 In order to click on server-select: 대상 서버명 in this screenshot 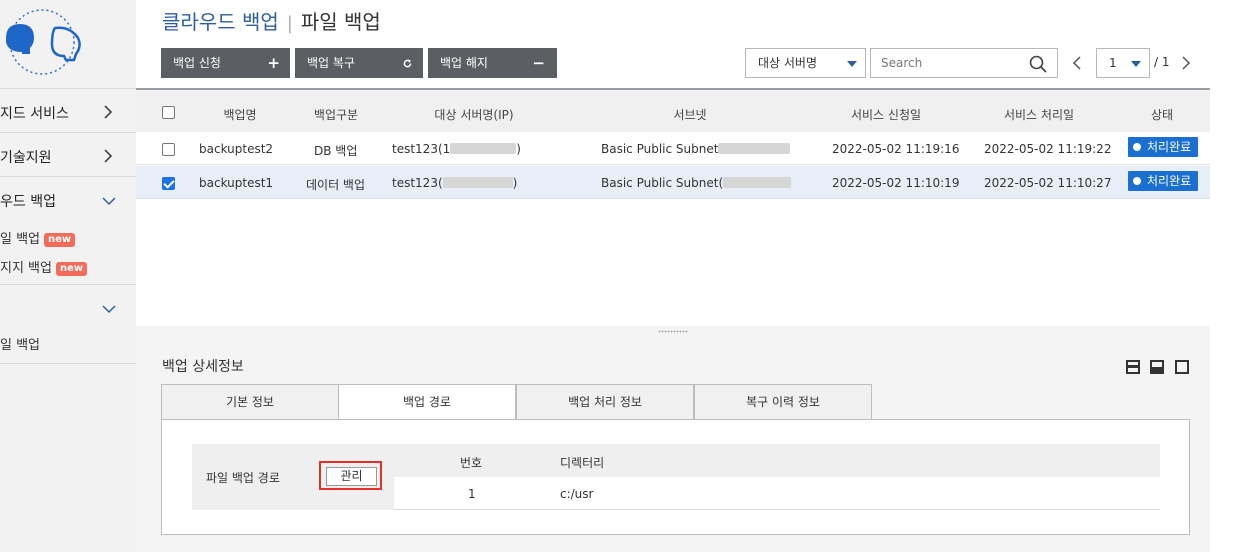, I will do `click(805, 63)`.